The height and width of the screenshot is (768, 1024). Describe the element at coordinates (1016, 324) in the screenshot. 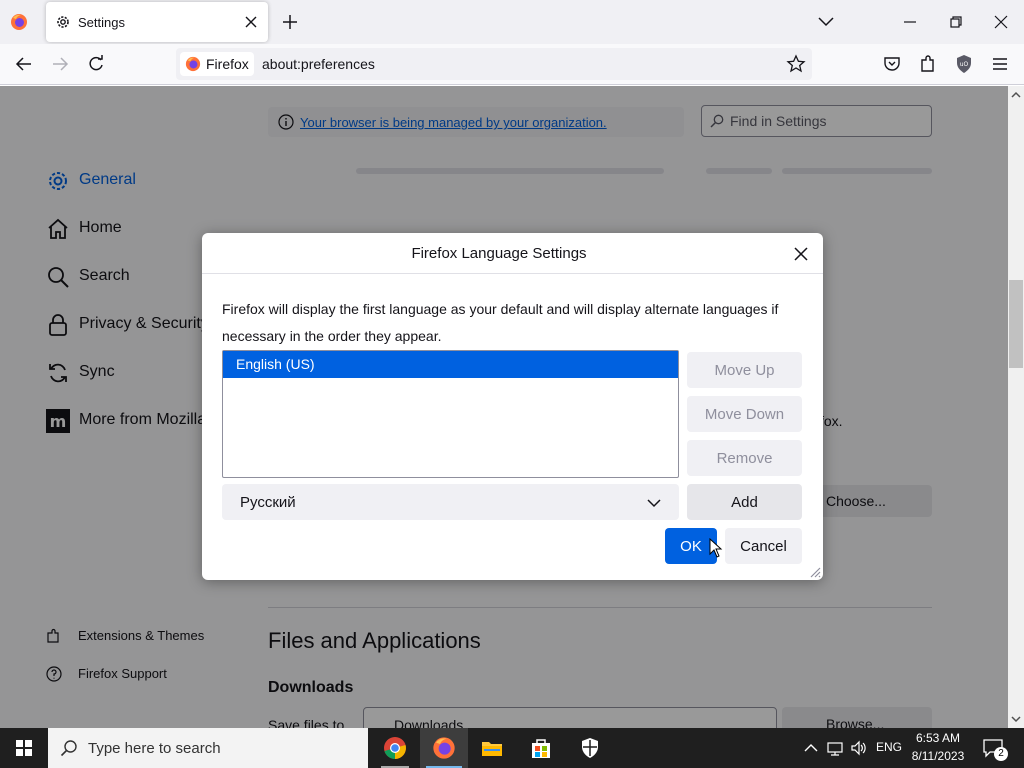

I see `scrollbar-thumb` at that location.